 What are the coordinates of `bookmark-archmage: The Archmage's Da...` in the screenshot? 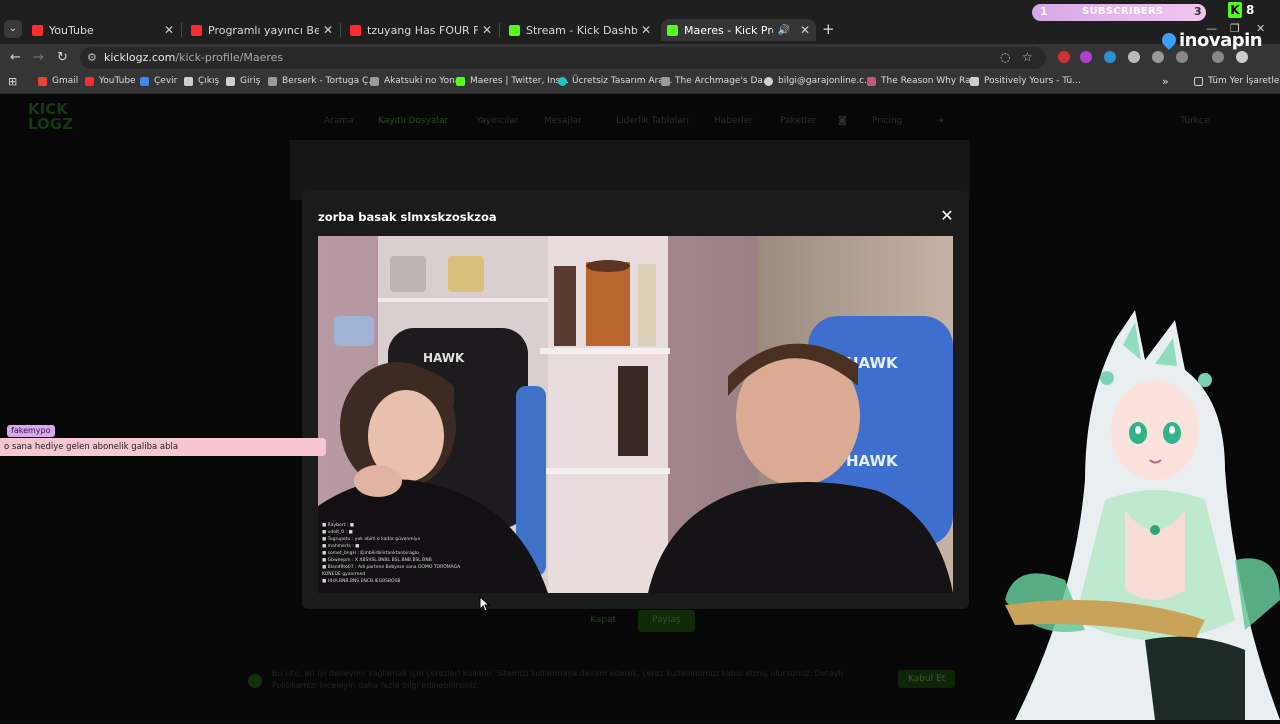 It's located at (716, 81).